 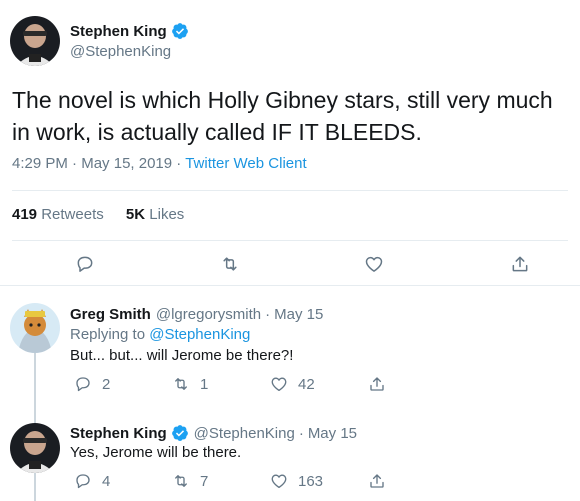 I want to click on replying-to-label: Replying to, so click(x=108, y=334).